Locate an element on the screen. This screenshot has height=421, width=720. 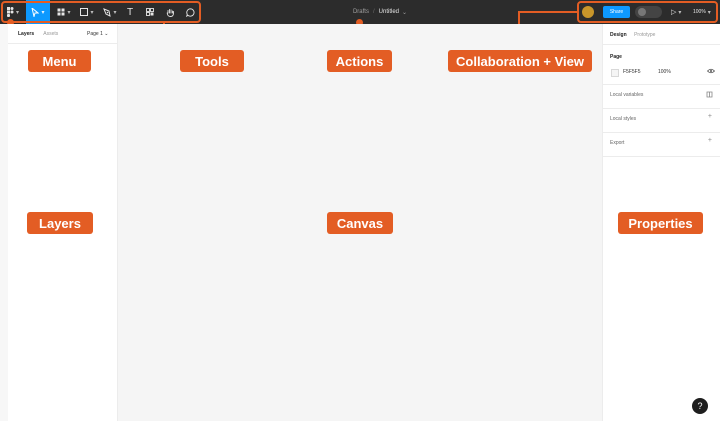
local-variables-label: Local variables is located at coordinates (627, 95).